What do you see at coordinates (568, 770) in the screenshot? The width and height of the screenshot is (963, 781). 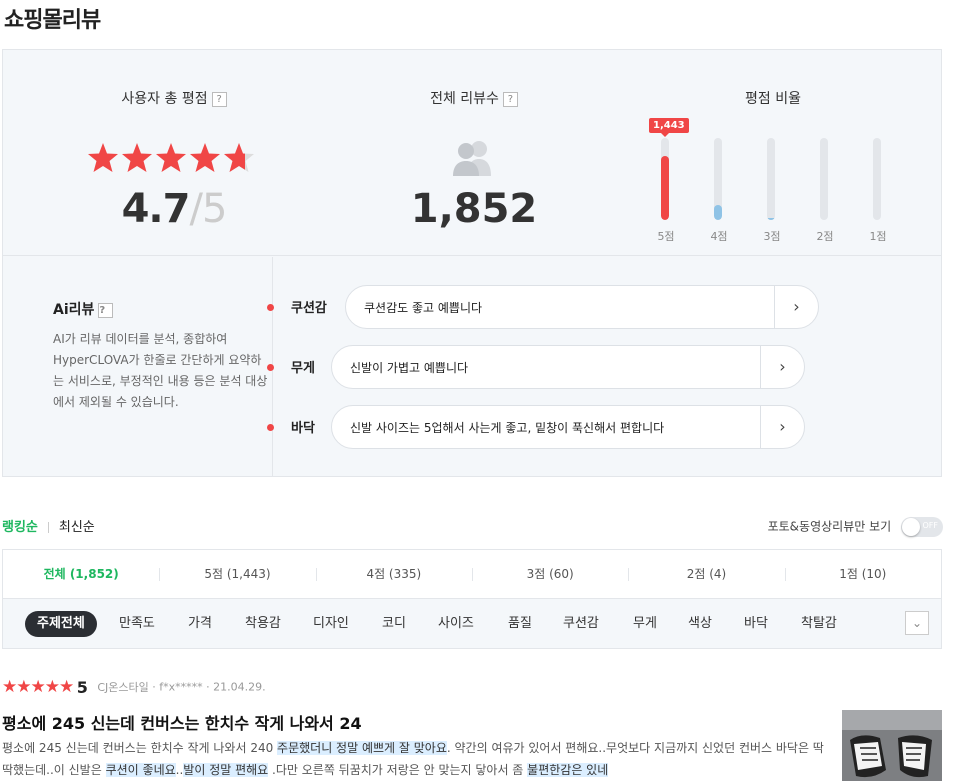 I see `highlighted-phrase: 불편한감은 있네` at bounding box center [568, 770].